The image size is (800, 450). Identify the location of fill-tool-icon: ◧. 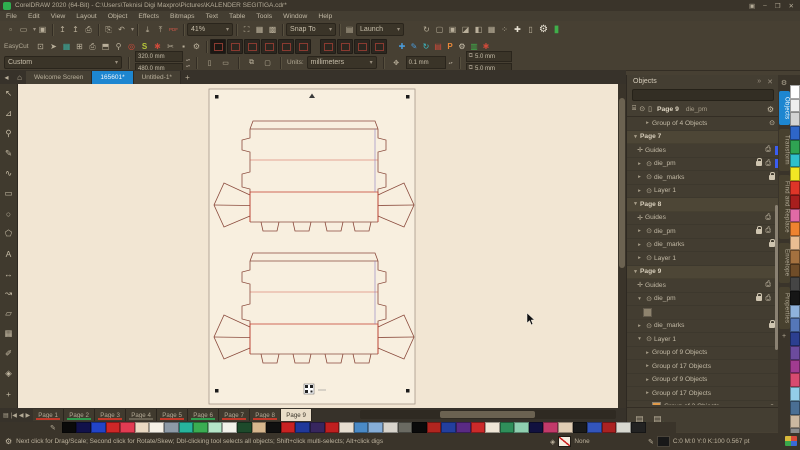
(478, 29).